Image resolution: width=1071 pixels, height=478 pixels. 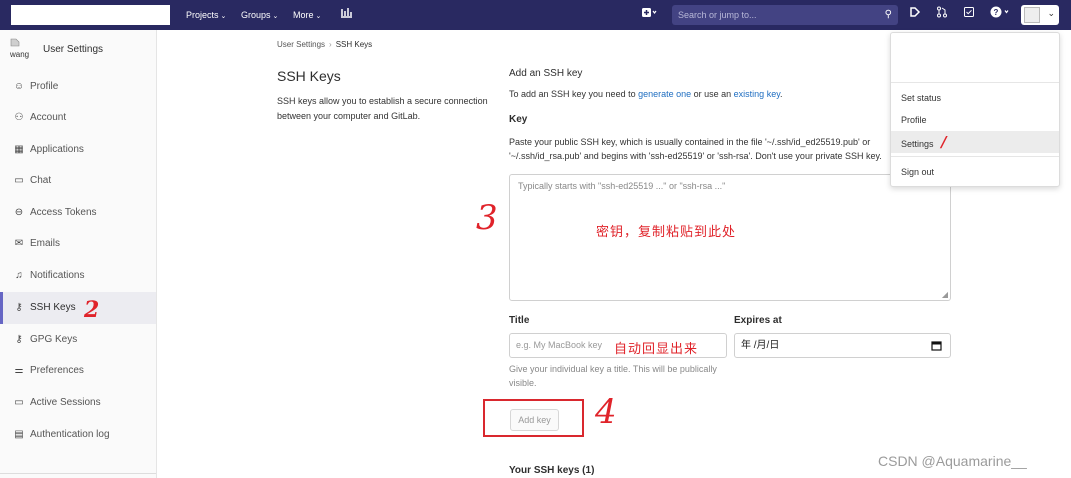 What do you see at coordinates (781, 94) in the screenshot?
I see `add-desc-text: .` at bounding box center [781, 94].